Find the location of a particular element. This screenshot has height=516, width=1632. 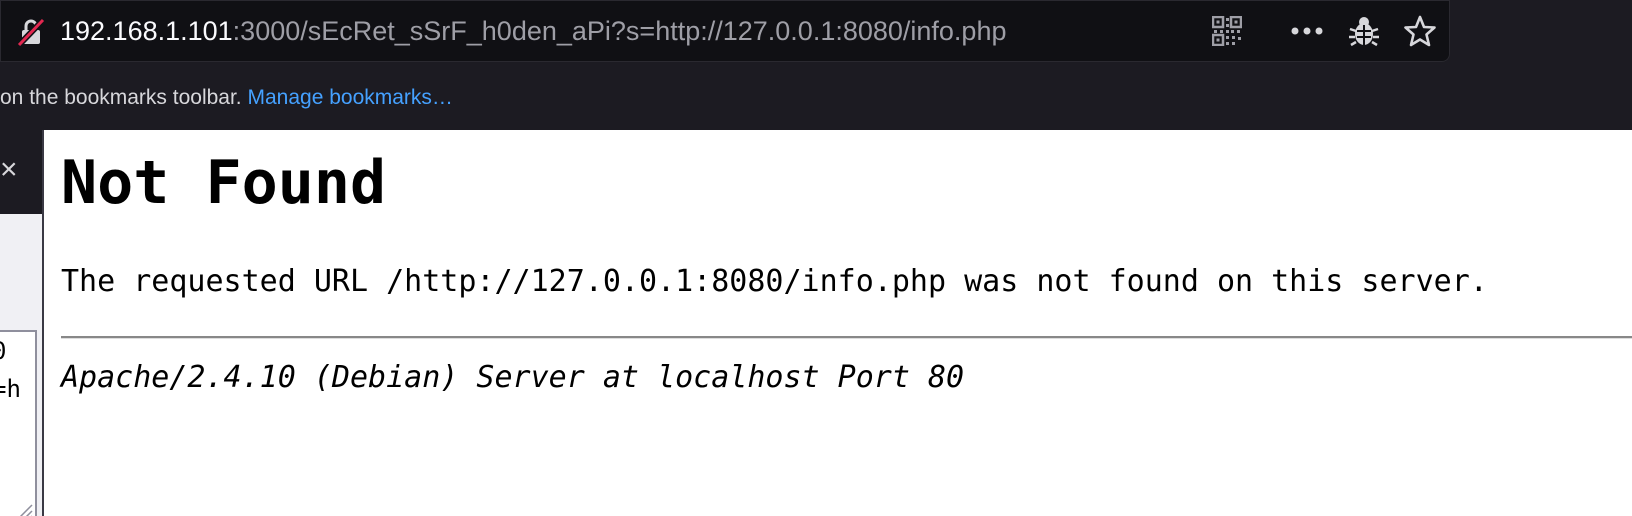

textarea-line: 0 is located at coordinates (17, 351).